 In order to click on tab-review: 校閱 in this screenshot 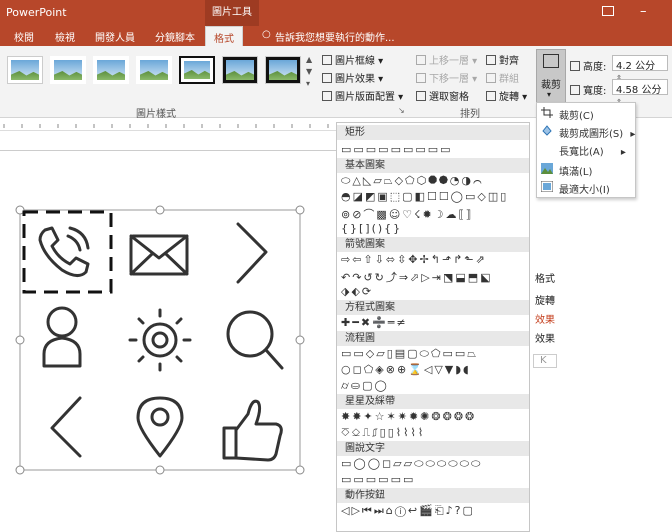, I will do `click(24, 36)`.